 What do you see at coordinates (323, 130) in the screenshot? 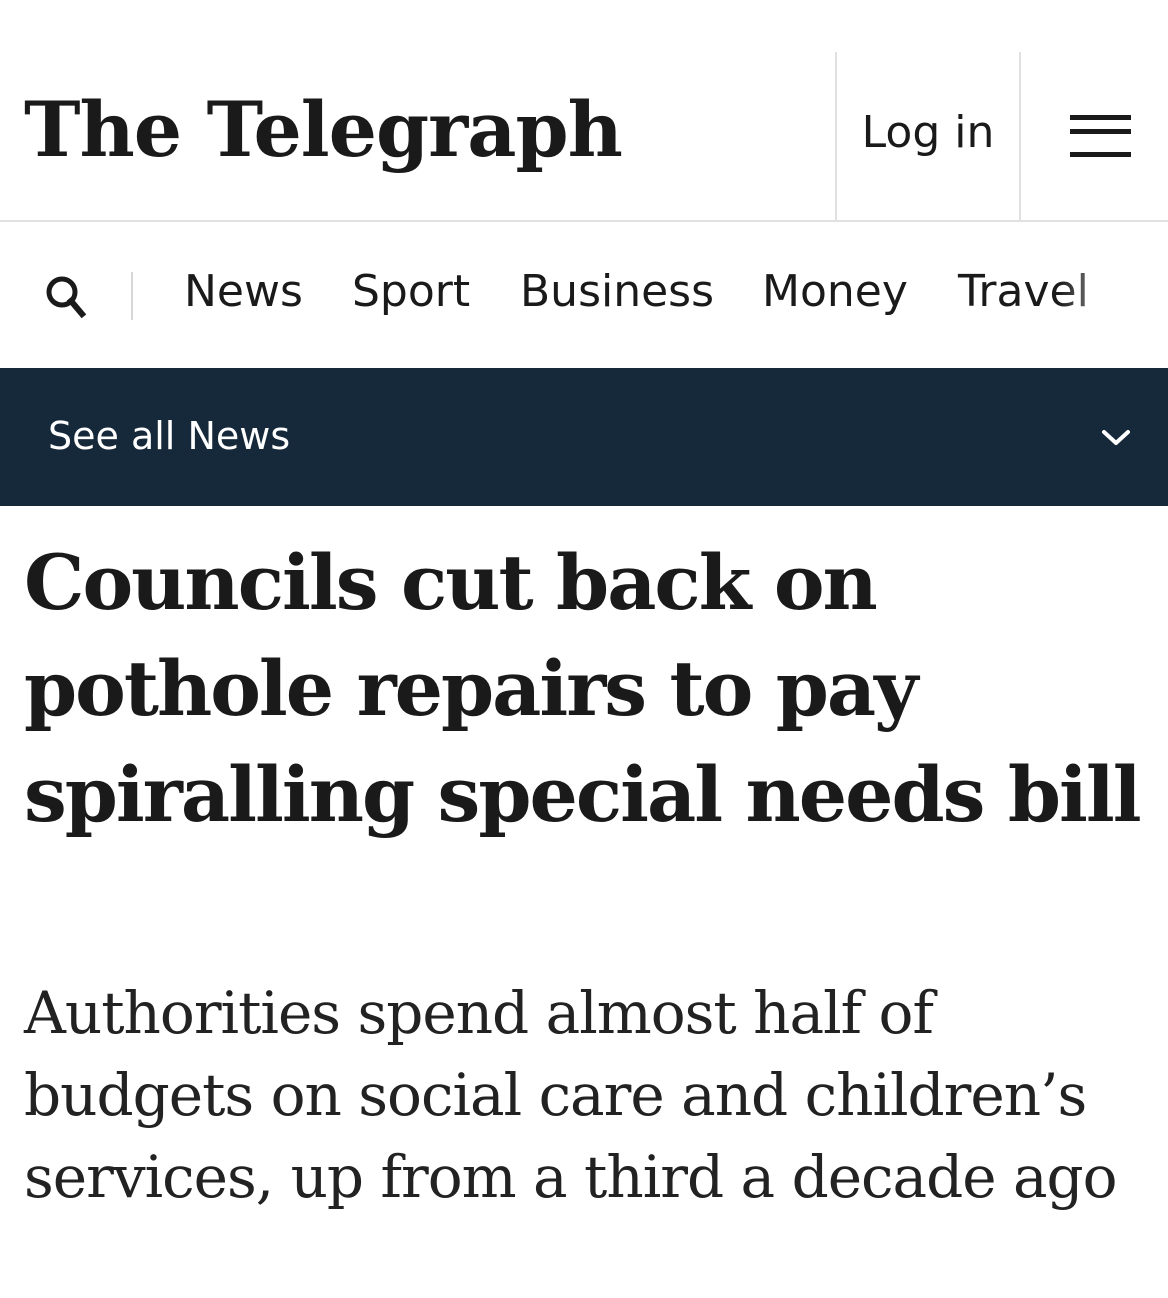
I see `site-logo: The Telegraph` at bounding box center [323, 130].